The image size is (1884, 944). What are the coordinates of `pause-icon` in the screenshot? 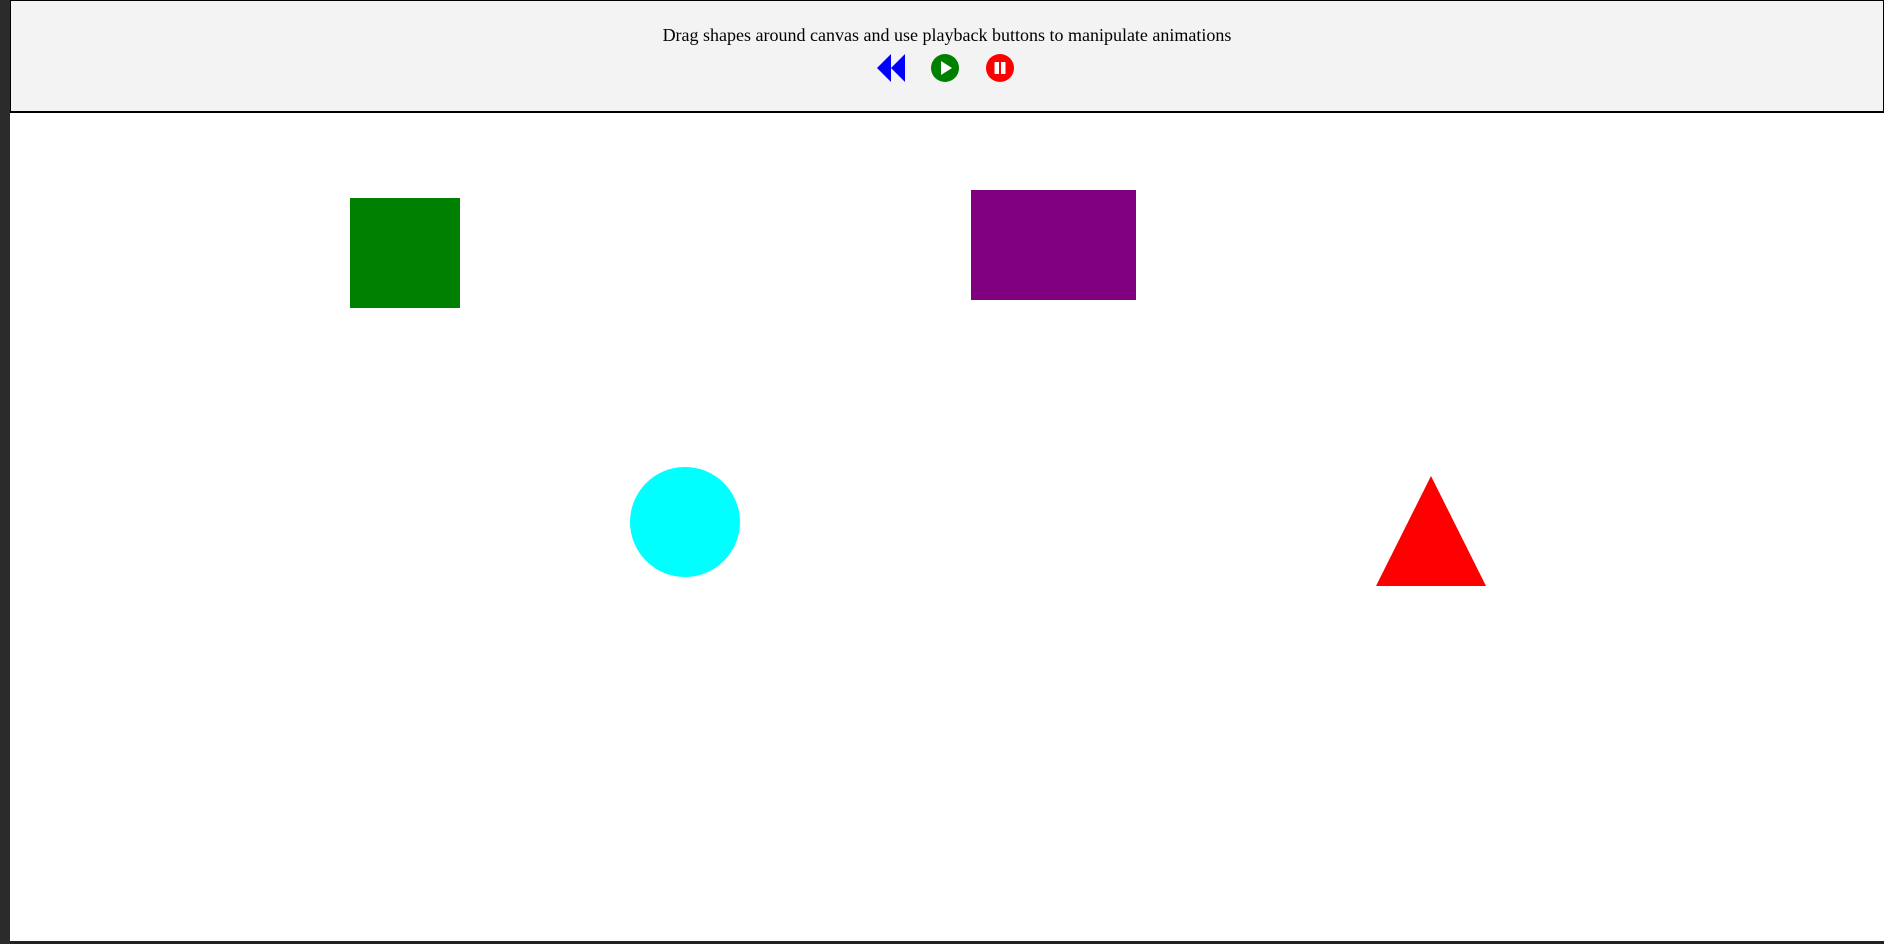 It's located at (1000, 68).